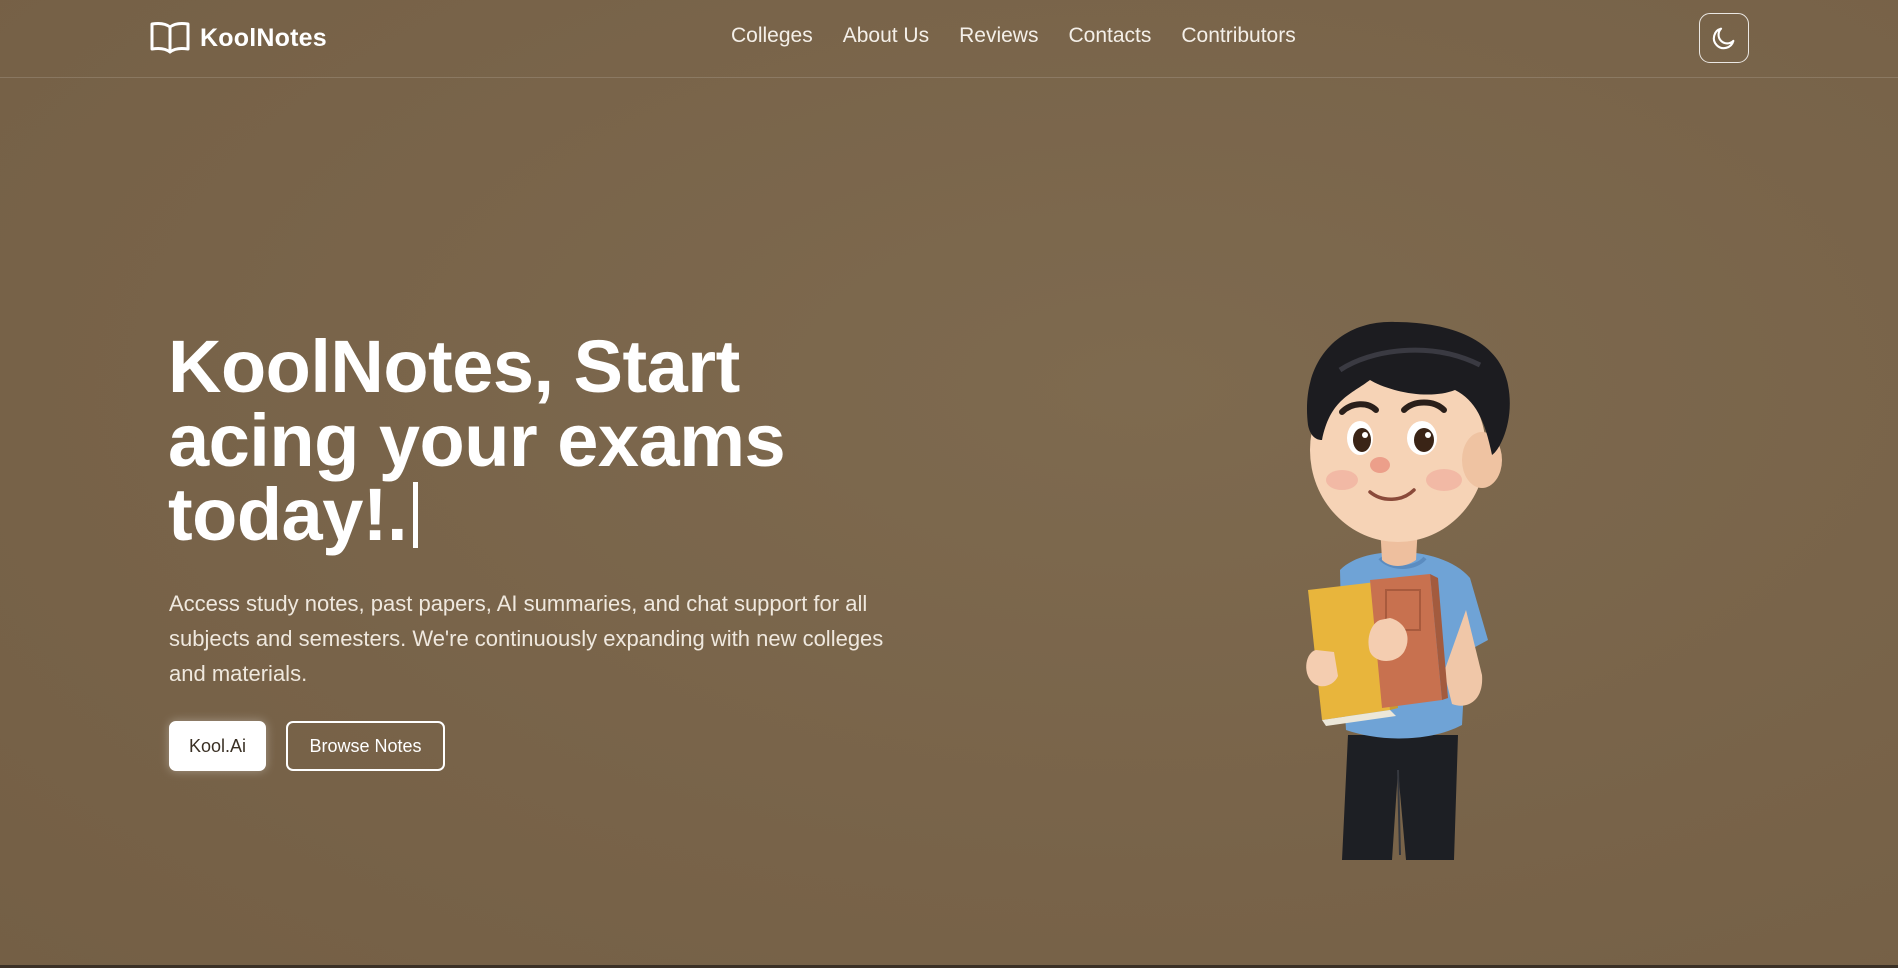 The image size is (1898, 968). What do you see at coordinates (170, 37) in the screenshot?
I see `open-book-icon` at bounding box center [170, 37].